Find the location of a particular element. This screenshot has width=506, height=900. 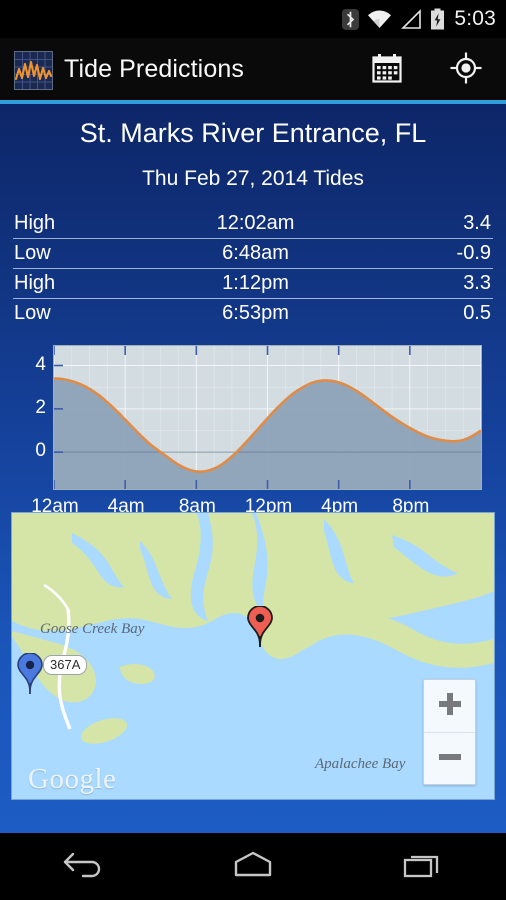

map-zoom-controls is located at coordinates (449, 732).